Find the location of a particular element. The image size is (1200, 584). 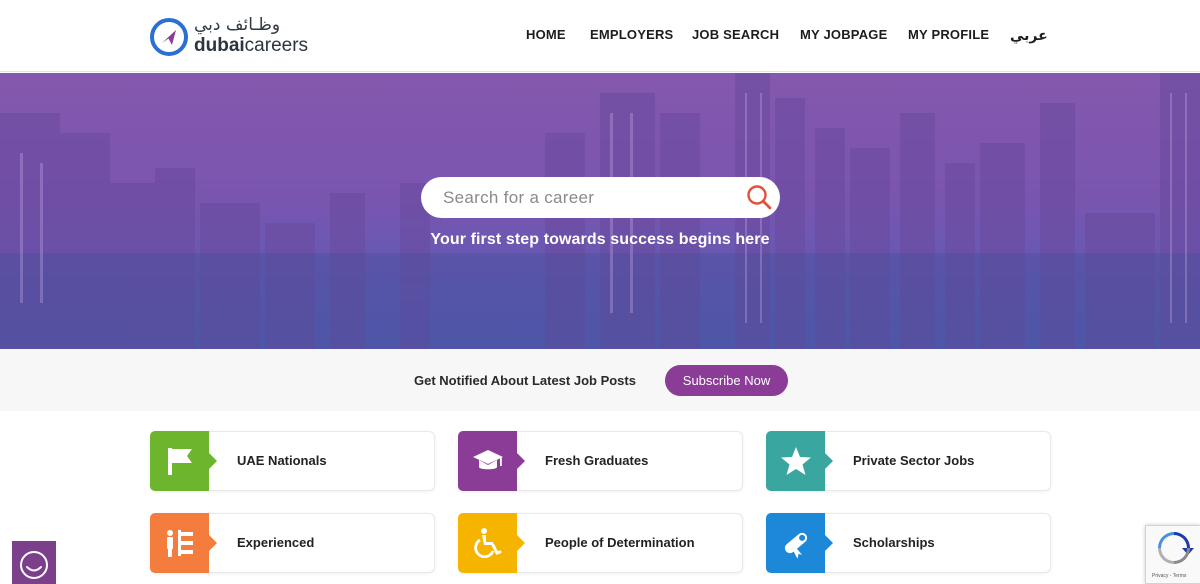

category-label: Private Sector Jobs is located at coordinates (914, 460).